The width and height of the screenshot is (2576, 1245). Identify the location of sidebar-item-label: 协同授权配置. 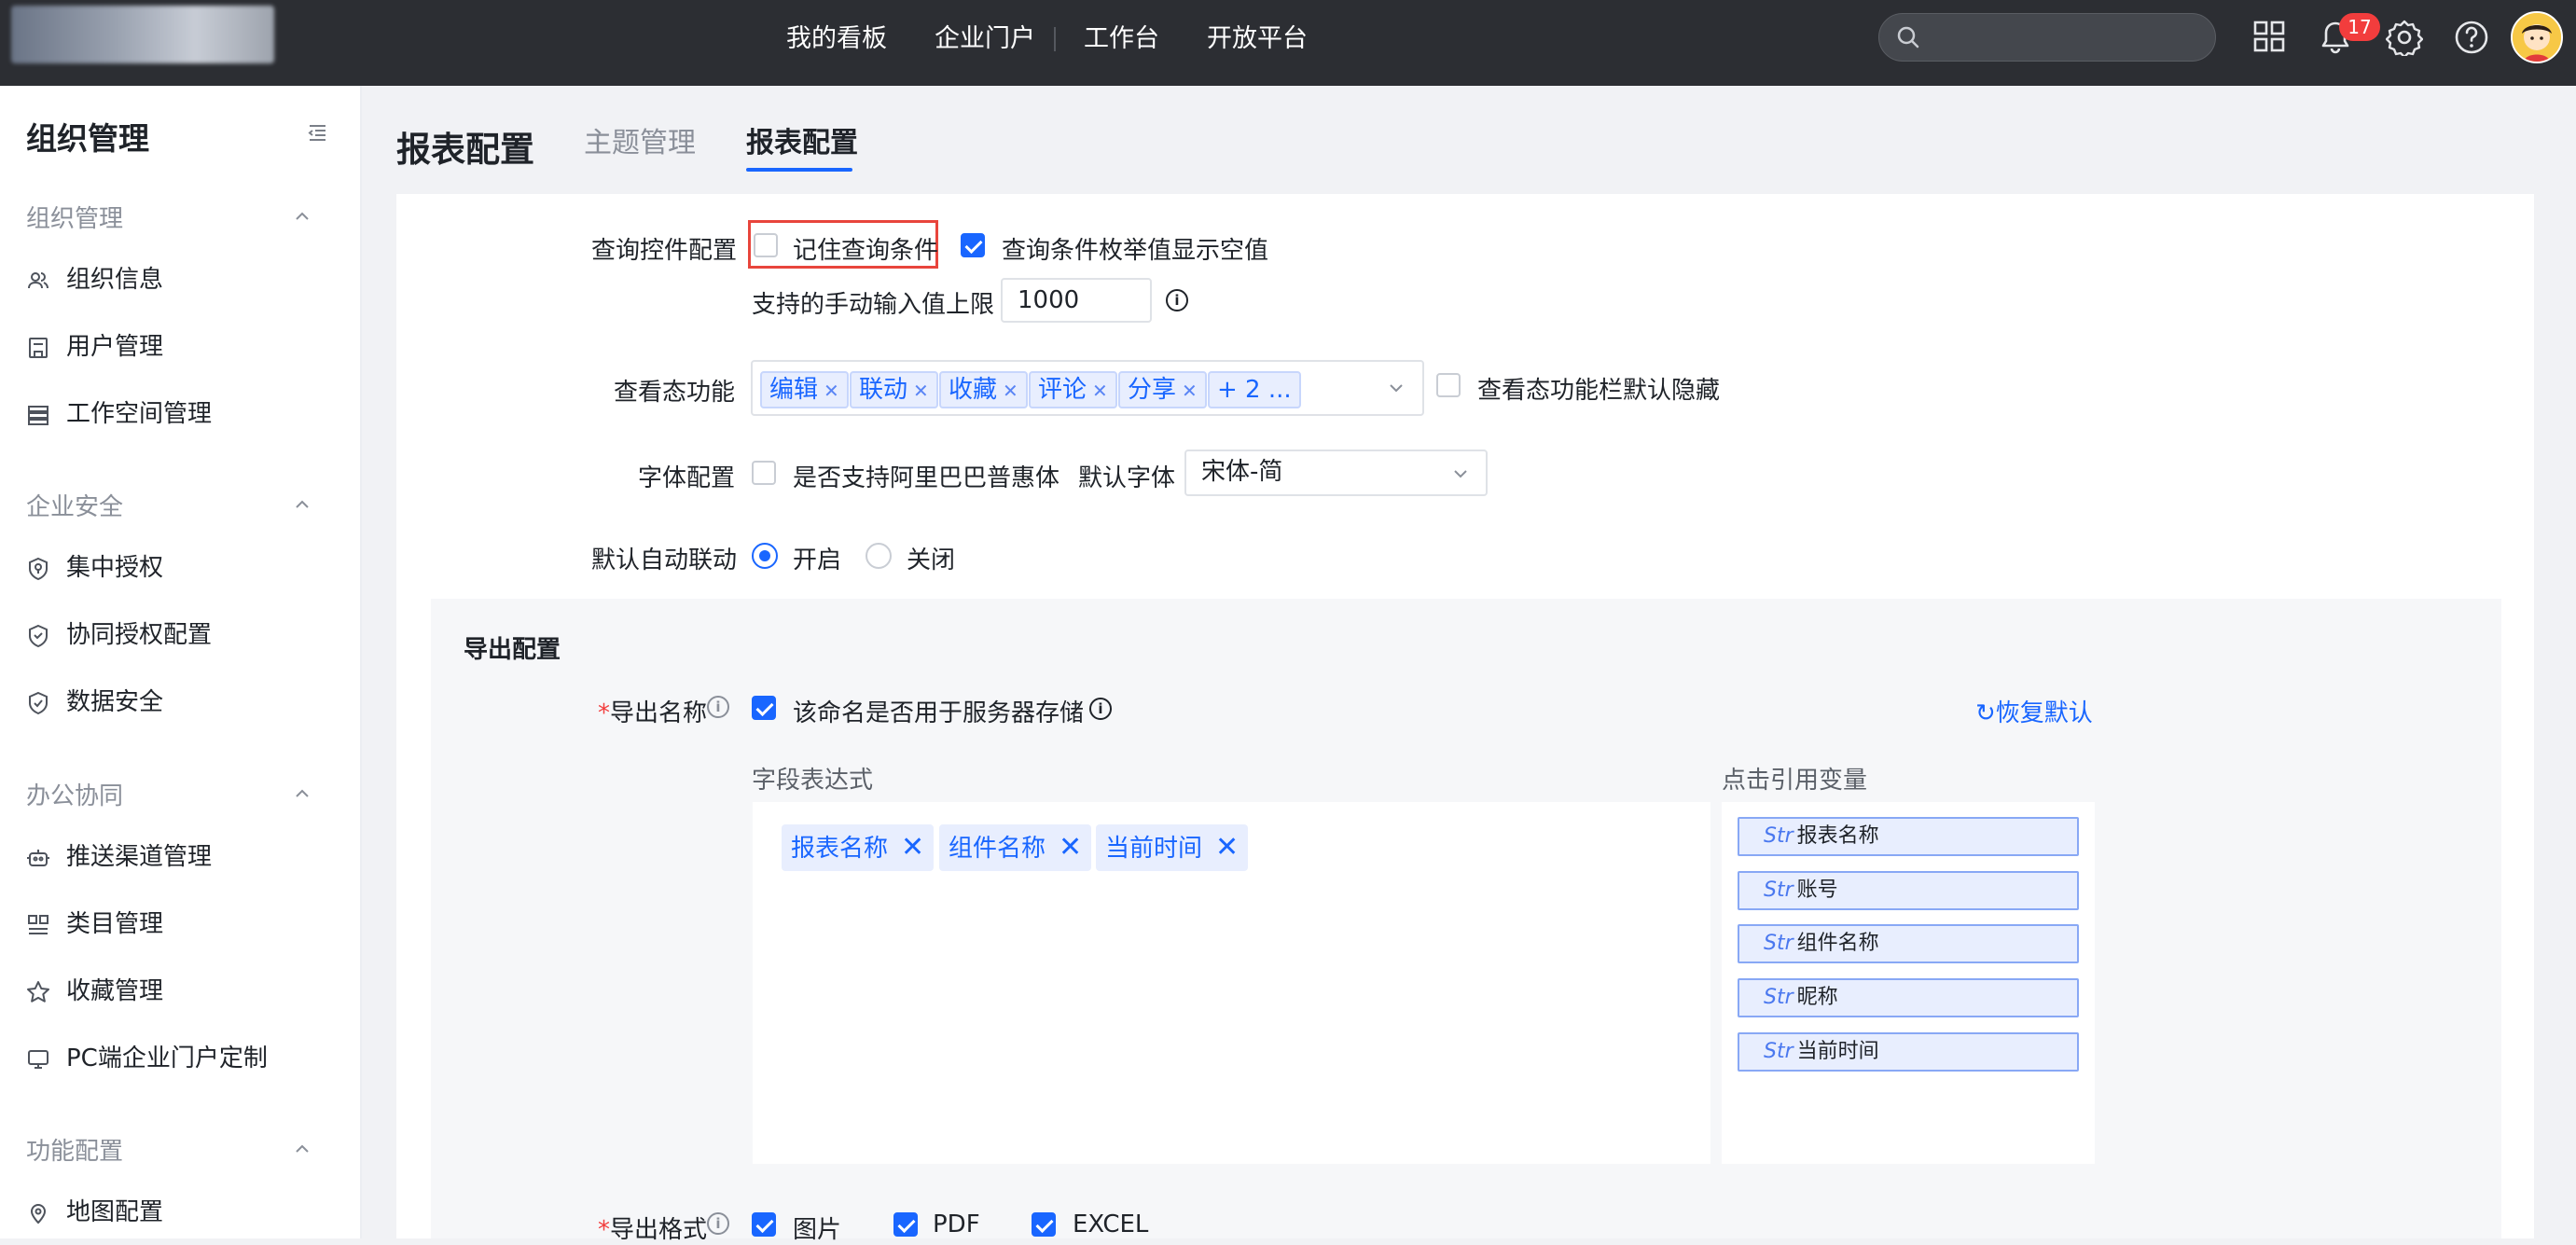
(139, 635).